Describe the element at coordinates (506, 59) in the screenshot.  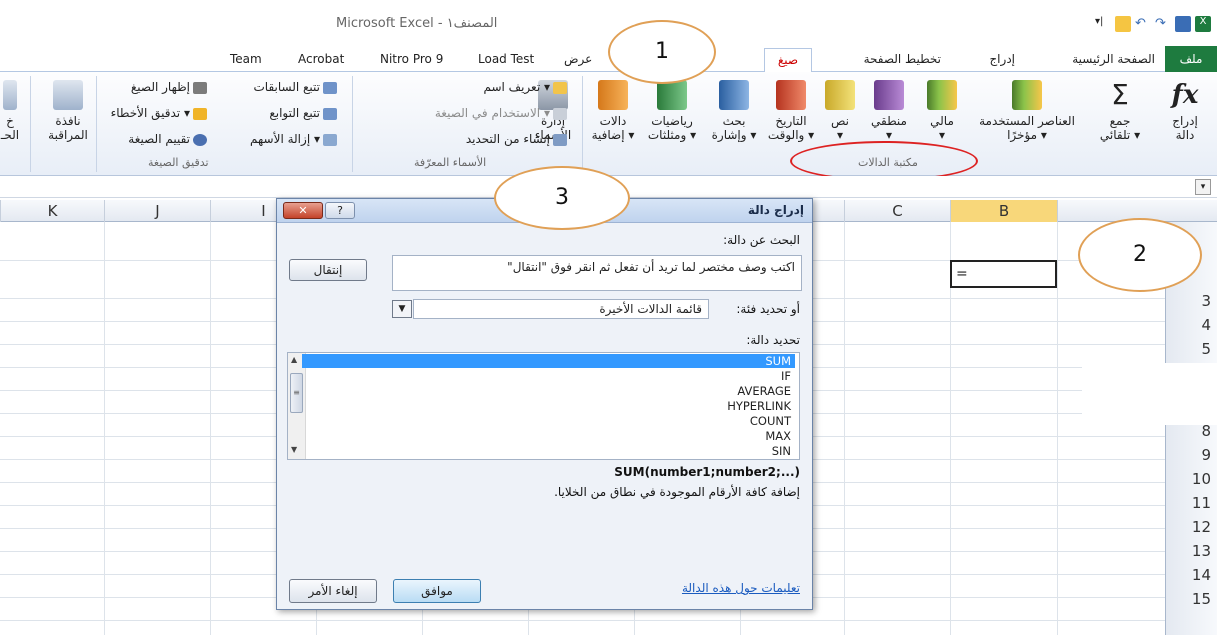
I see `tab-load-test: Load Test` at that location.